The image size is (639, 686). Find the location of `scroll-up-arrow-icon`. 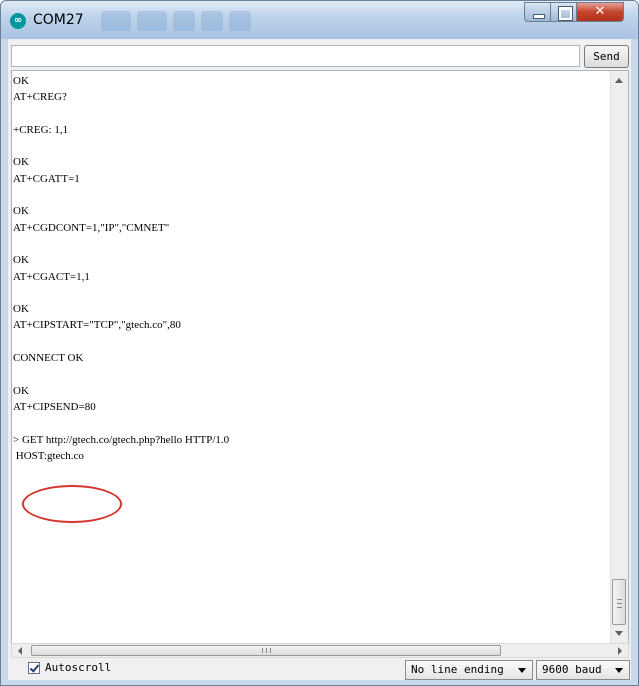

scroll-up-arrow-icon is located at coordinates (619, 80).